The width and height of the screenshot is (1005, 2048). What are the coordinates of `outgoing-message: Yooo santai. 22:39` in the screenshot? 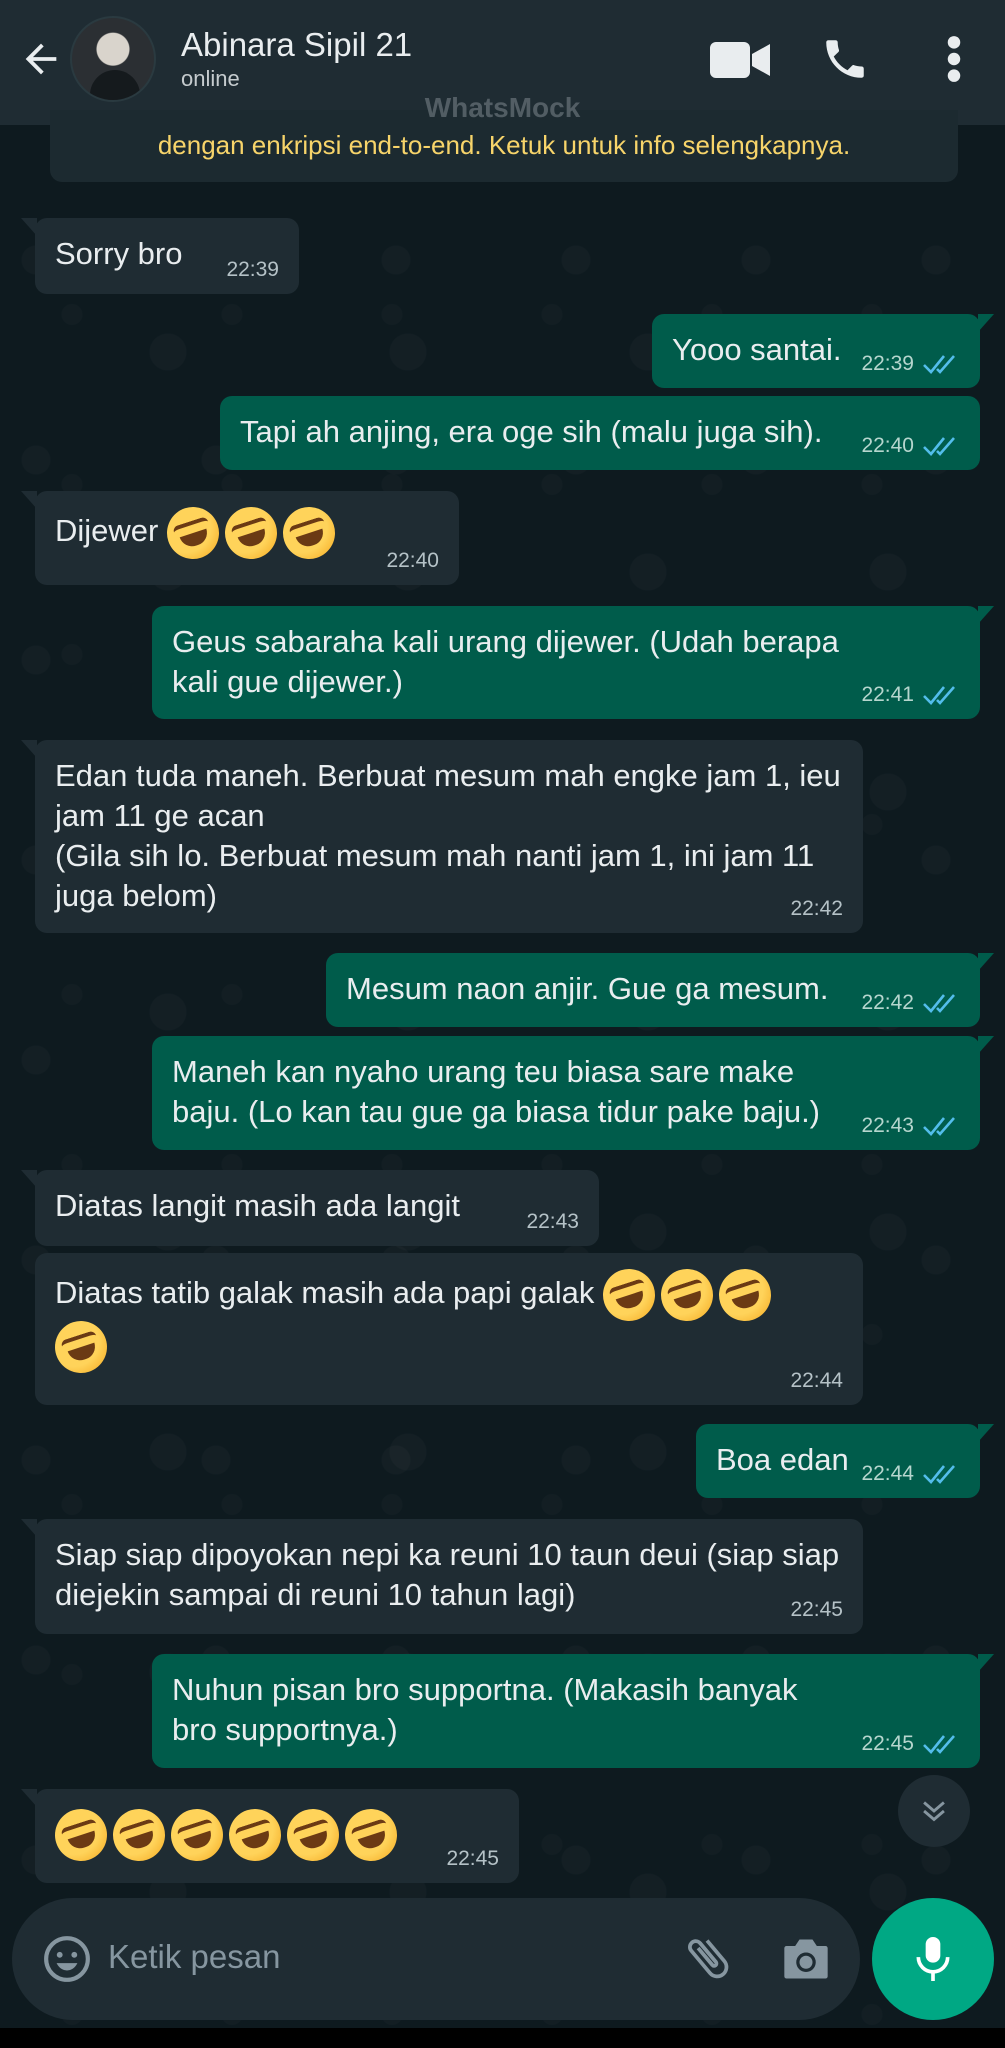 It's located at (823, 351).